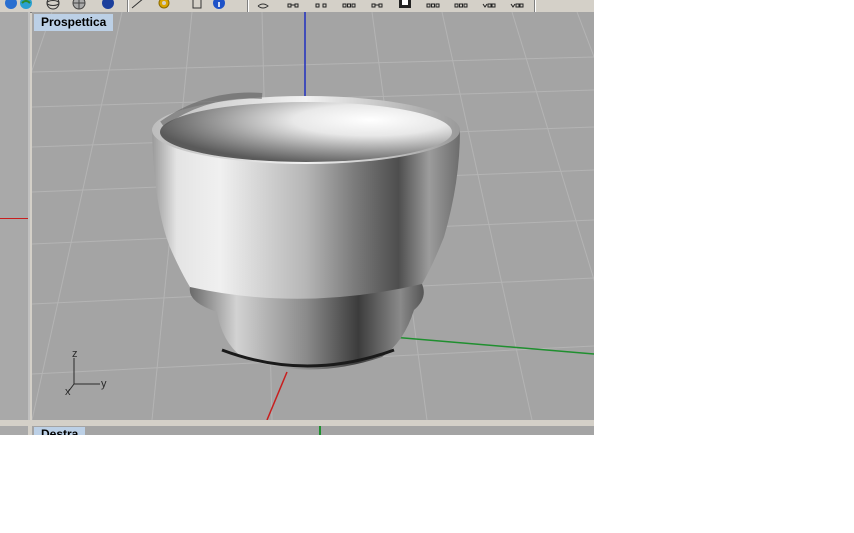  What do you see at coordinates (60, 431) in the screenshot?
I see `viewport-title-right: Destra` at bounding box center [60, 431].